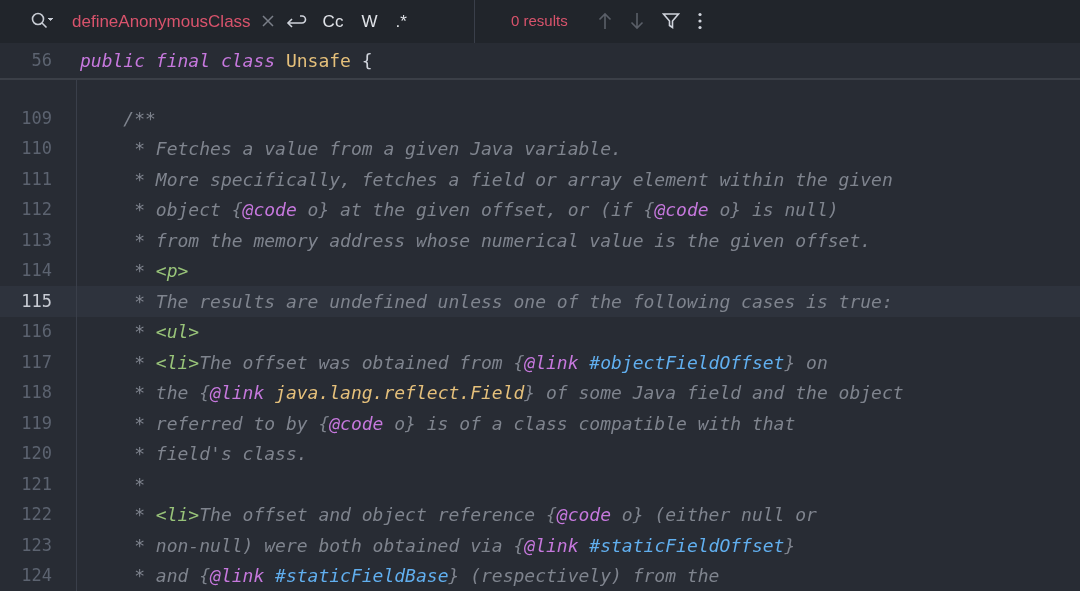  I want to click on line-number: 123, so click(36, 545).